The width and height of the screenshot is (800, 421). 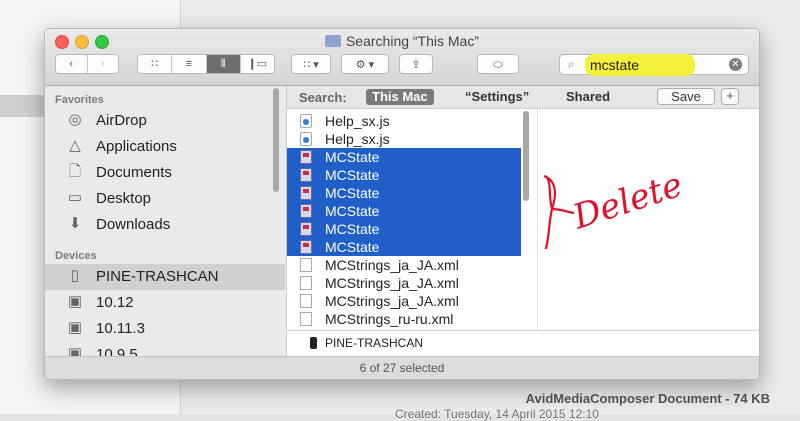 I want to click on window-title: Searching “This Mac”, so click(x=402, y=41).